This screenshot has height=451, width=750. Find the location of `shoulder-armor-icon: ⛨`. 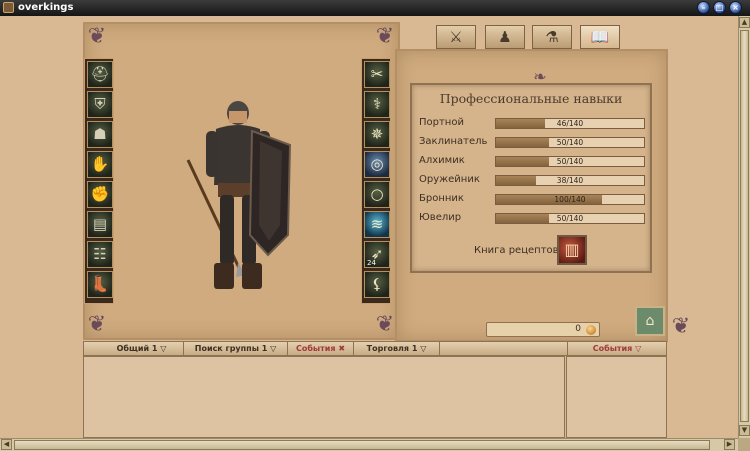

shoulder-armor-icon: ⛨ is located at coordinates (100, 104).